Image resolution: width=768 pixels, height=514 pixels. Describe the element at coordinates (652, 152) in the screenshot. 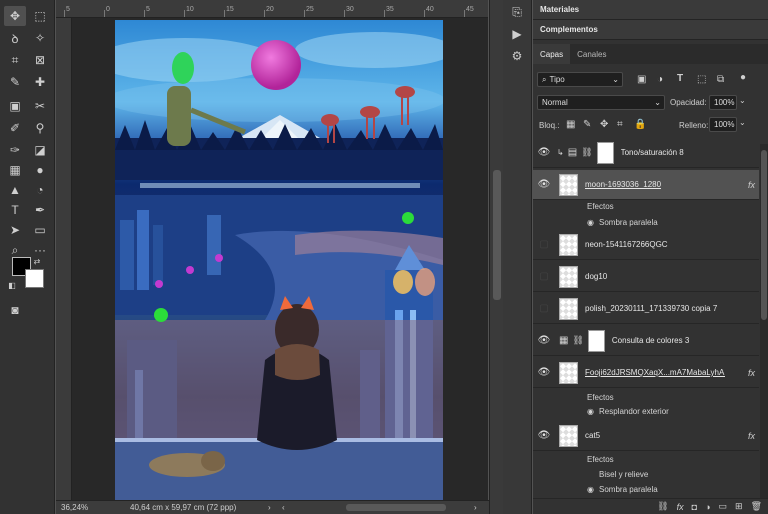

I see `layer-name: Tono/saturación 8` at that location.